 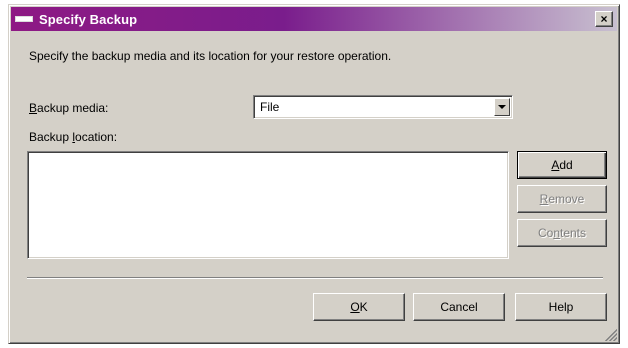 What do you see at coordinates (73, 137) in the screenshot?
I see `backup-location-label: Backup location:` at bounding box center [73, 137].